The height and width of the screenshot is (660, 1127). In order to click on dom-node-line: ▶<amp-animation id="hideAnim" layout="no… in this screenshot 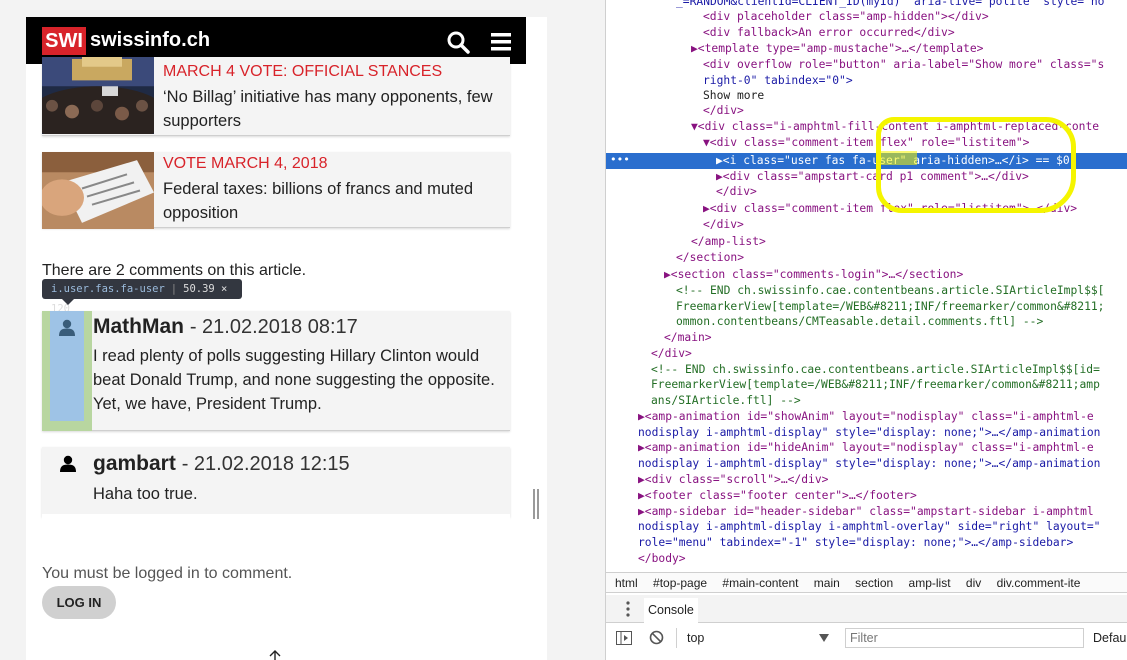, I will do `click(882, 448)`.